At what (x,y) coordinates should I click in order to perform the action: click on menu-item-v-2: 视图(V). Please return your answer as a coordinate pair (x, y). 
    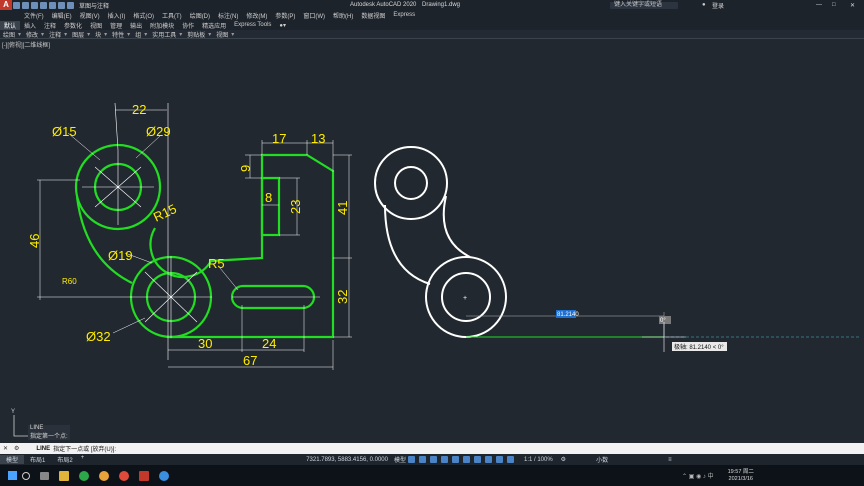
    Looking at the image, I should click on (90, 15).